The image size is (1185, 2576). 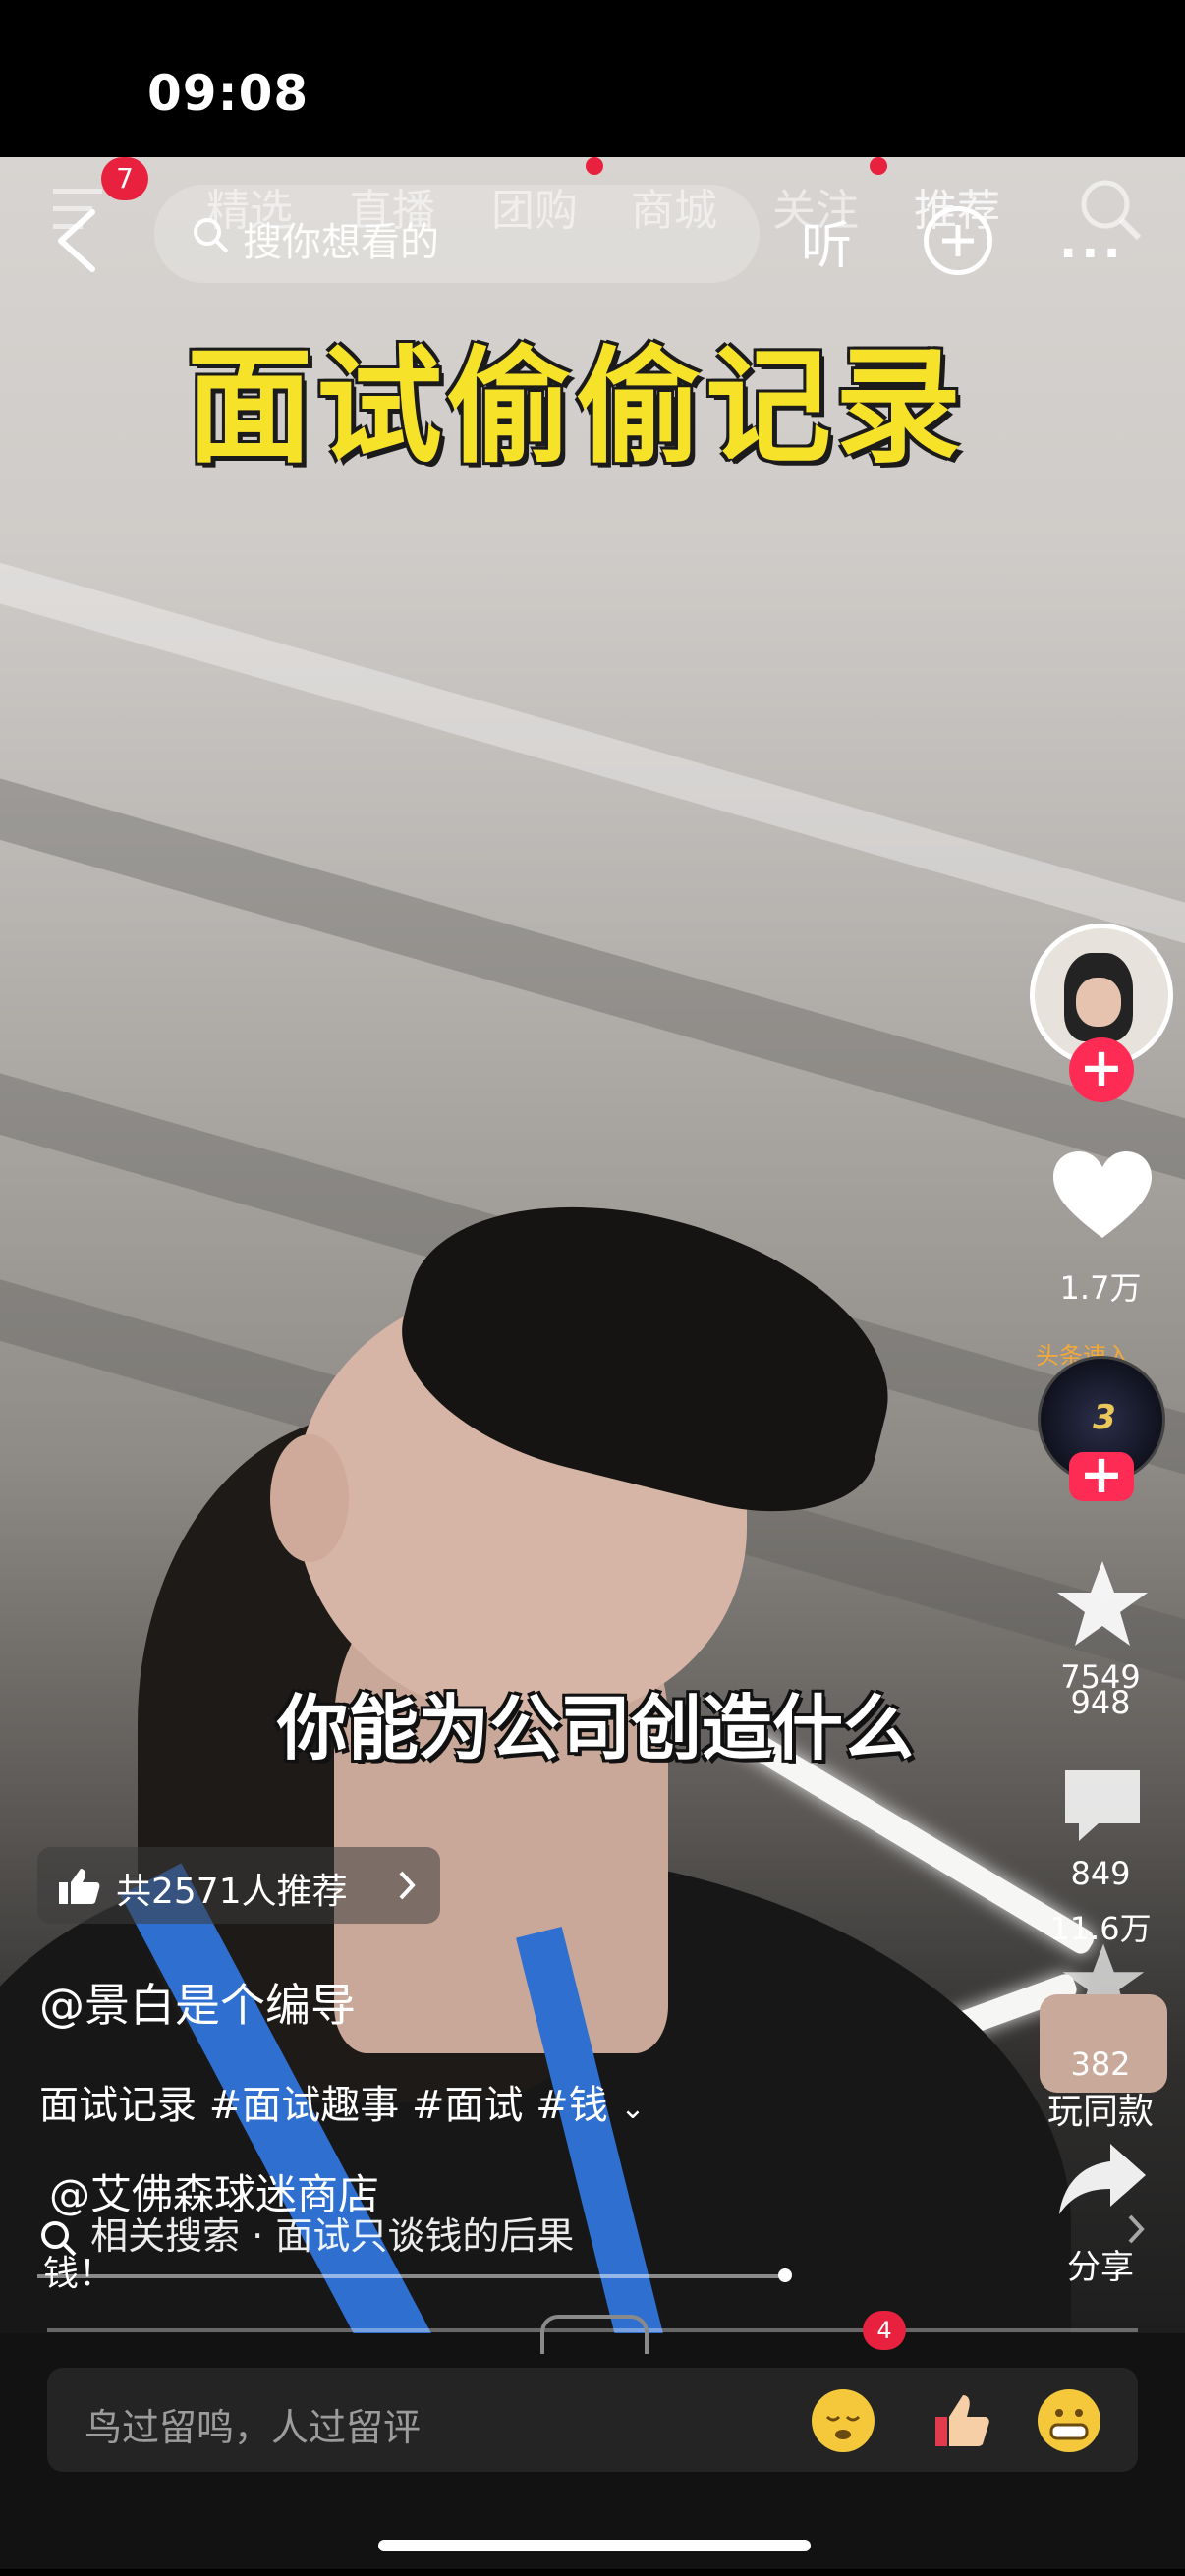 What do you see at coordinates (457, 234) in the screenshot?
I see `search-input: 搜你想看的` at bounding box center [457, 234].